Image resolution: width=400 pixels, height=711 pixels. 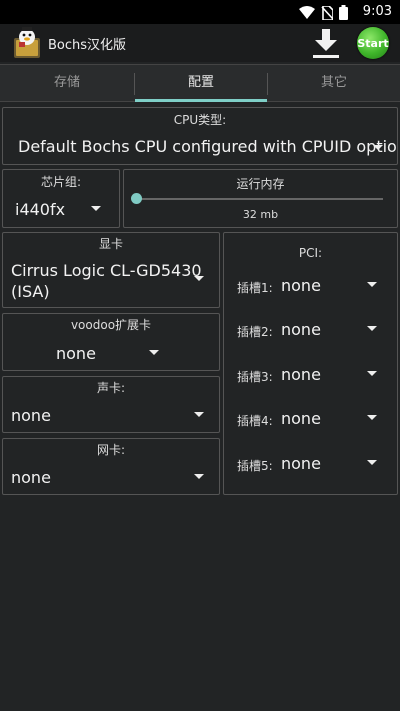 What do you see at coordinates (61, 182) in the screenshot?
I see `chipset-label: 芯片组:` at bounding box center [61, 182].